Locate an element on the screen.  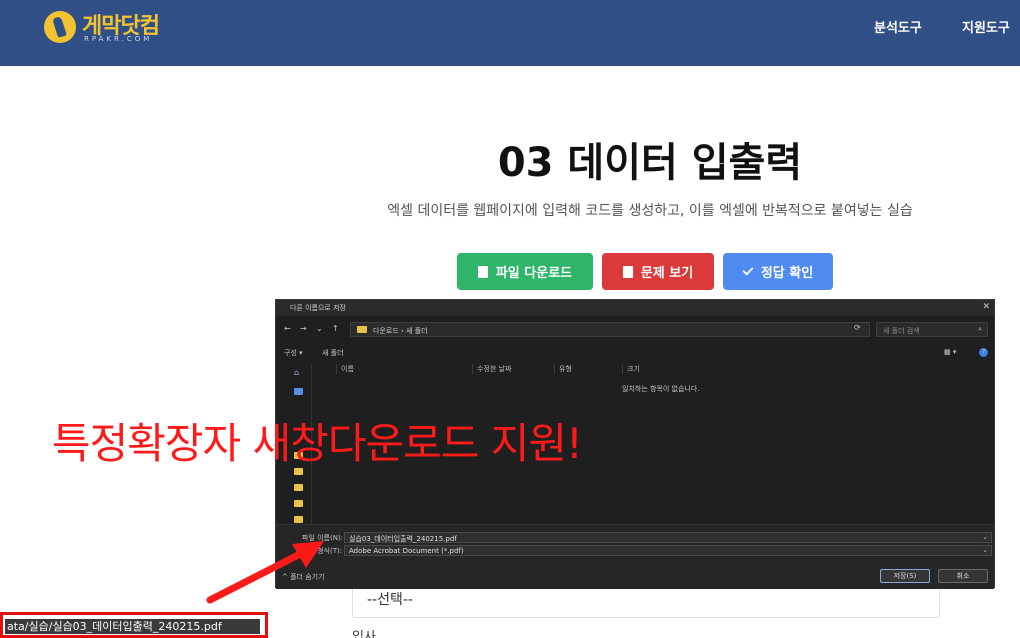
option-select-value: --선택-- is located at coordinates (390, 600).